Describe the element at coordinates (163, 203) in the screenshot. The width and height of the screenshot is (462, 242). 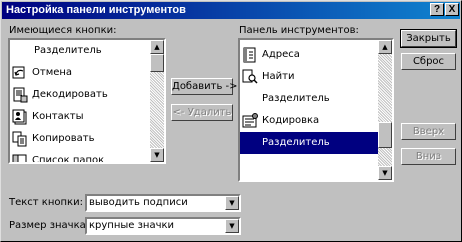
I see `button-text-combo: выводить подписи ▼` at that location.